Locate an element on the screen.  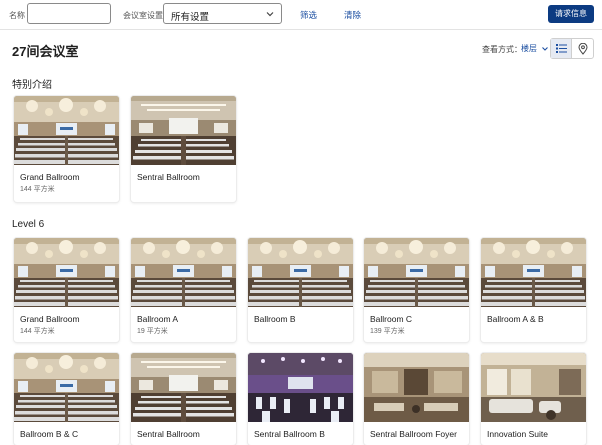
name-input is located at coordinates (69, 13).